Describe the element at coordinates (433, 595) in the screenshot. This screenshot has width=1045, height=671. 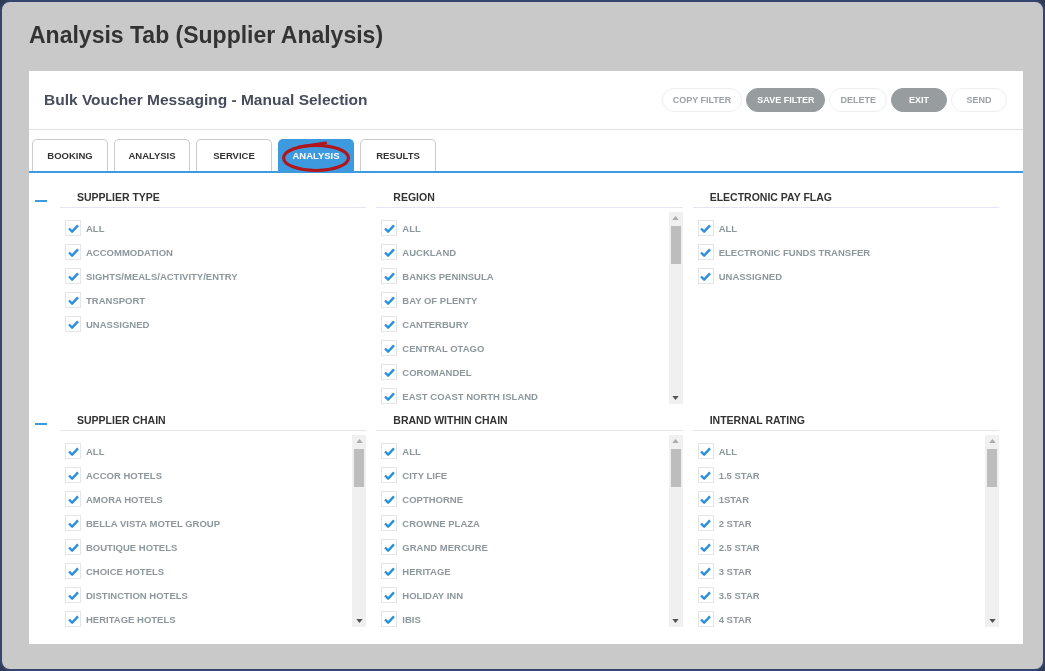
I see `option-label: HOLIDAY INN` at that location.